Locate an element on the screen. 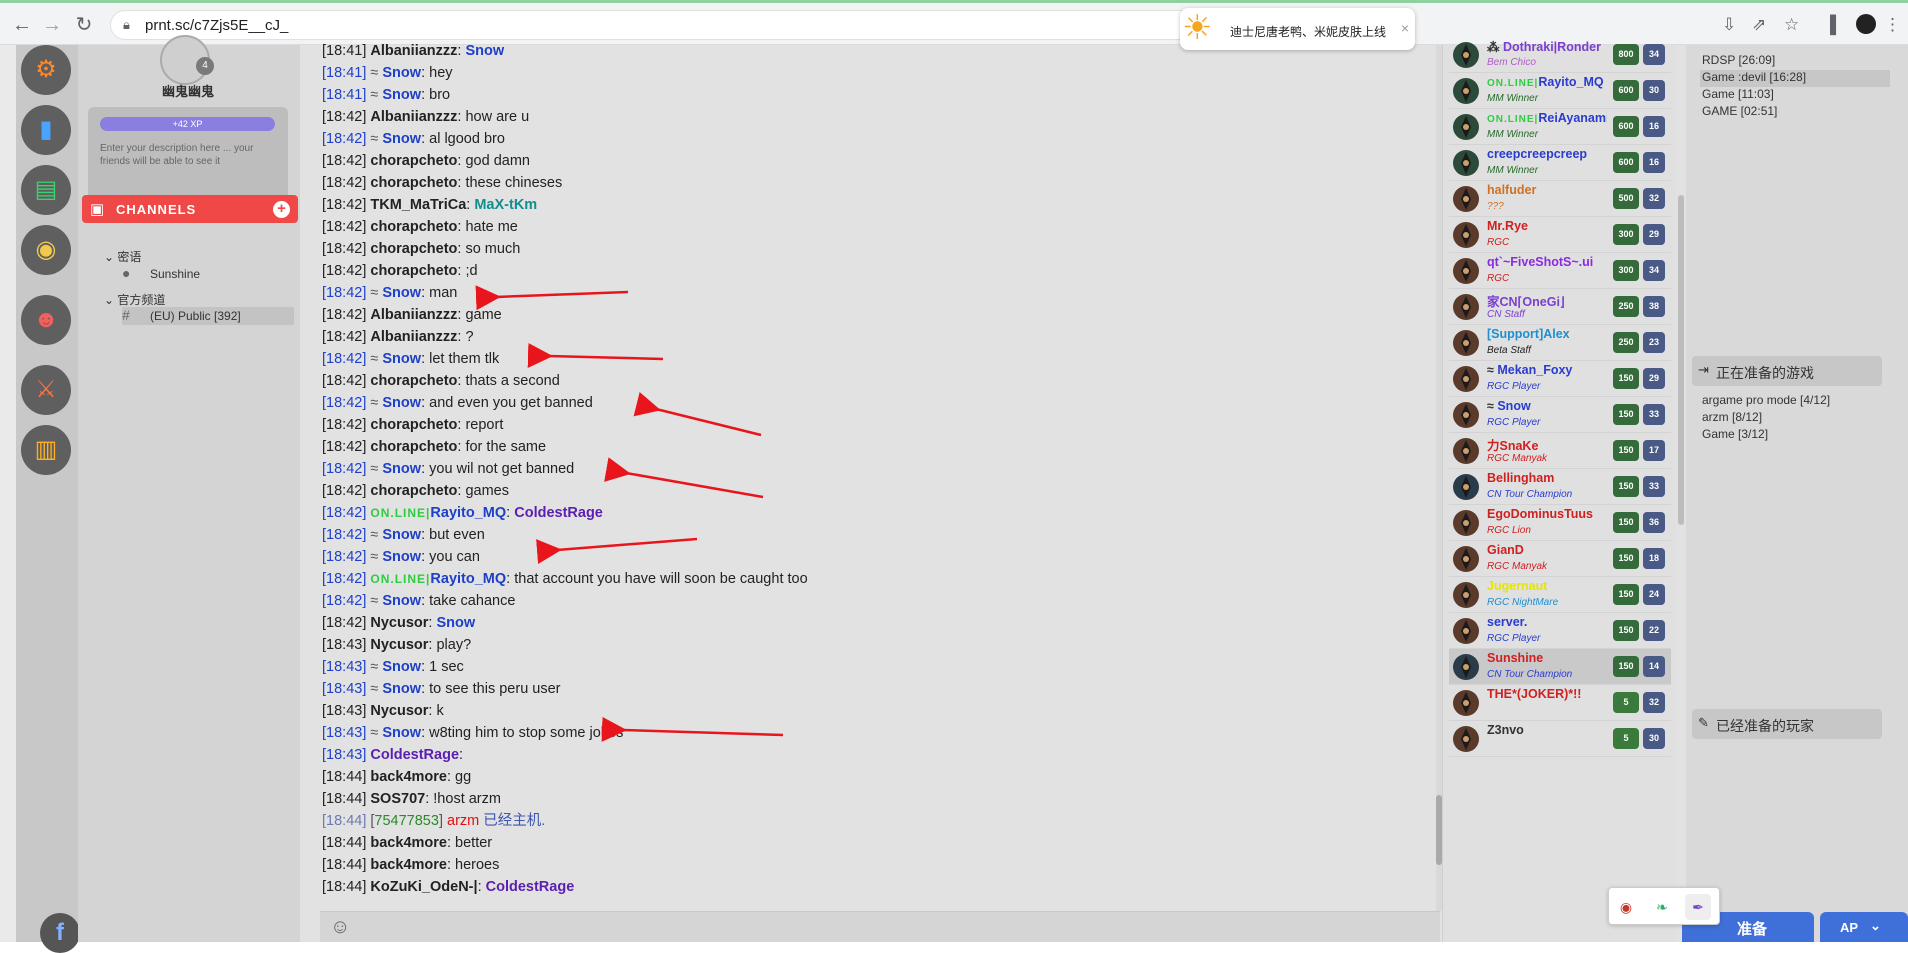 Image resolution: width=1908 pixels, height=953 pixels. close-icon: × is located at coordinates (1405, 28).